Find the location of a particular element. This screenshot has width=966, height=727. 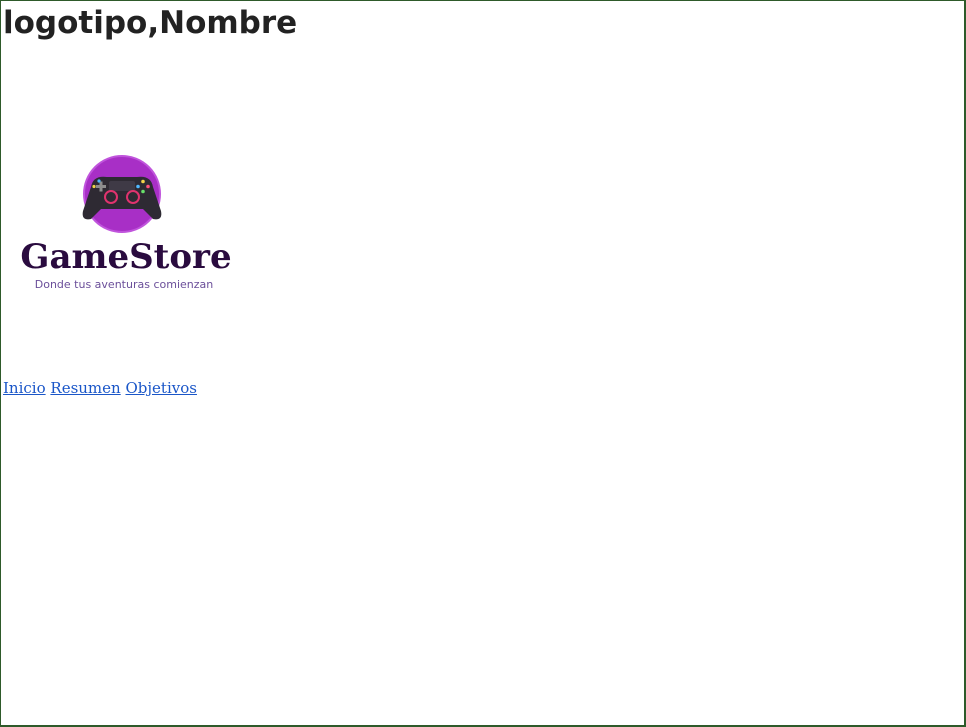

main-nav: Inicio Resumen Objetivos is located at coordinates (100, 388).